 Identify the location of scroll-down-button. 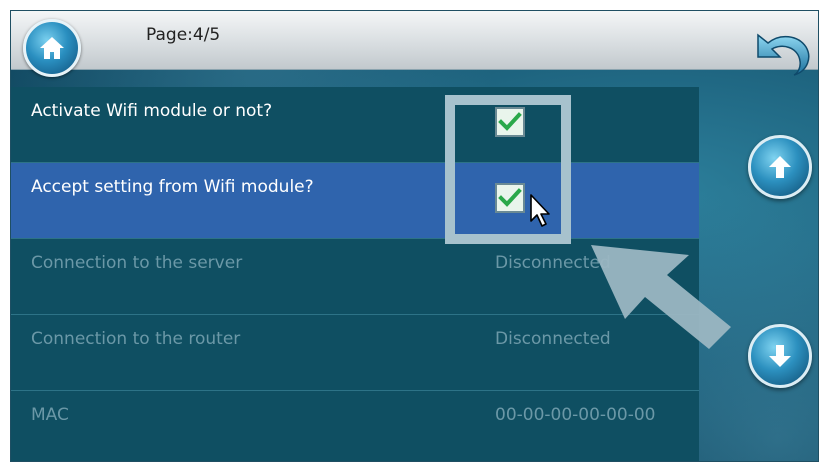
(780, 356).